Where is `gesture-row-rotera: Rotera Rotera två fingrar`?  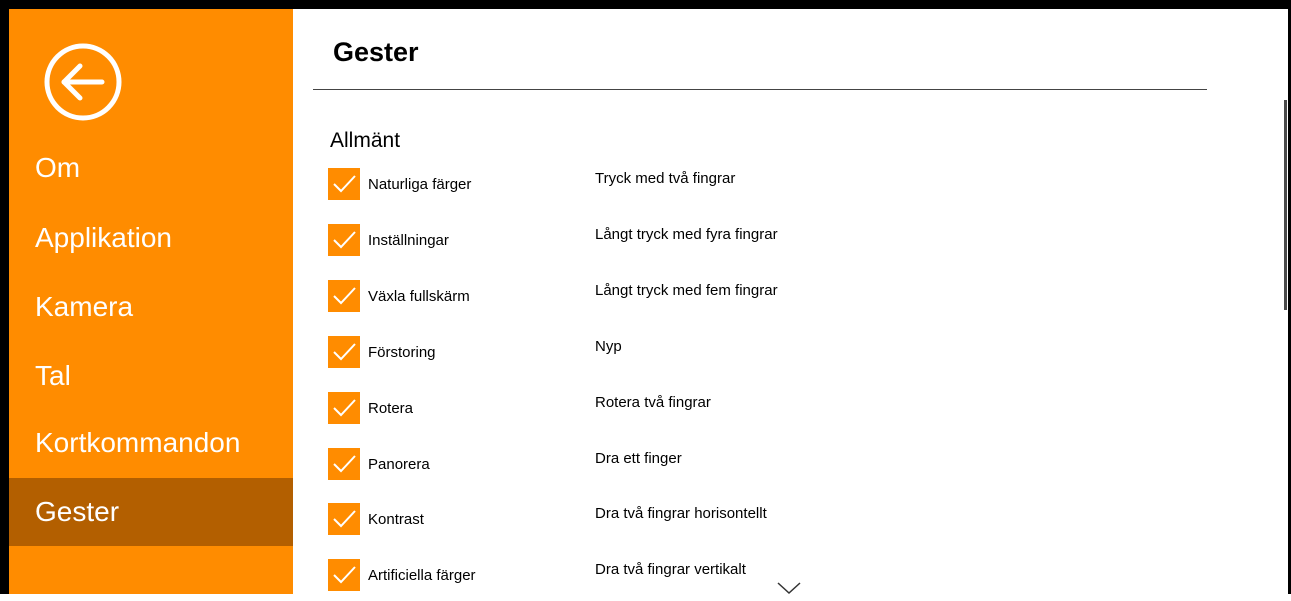 gesture-row-rotera: Rotera Rotera två fingrar is located at coordinates (678, 409).